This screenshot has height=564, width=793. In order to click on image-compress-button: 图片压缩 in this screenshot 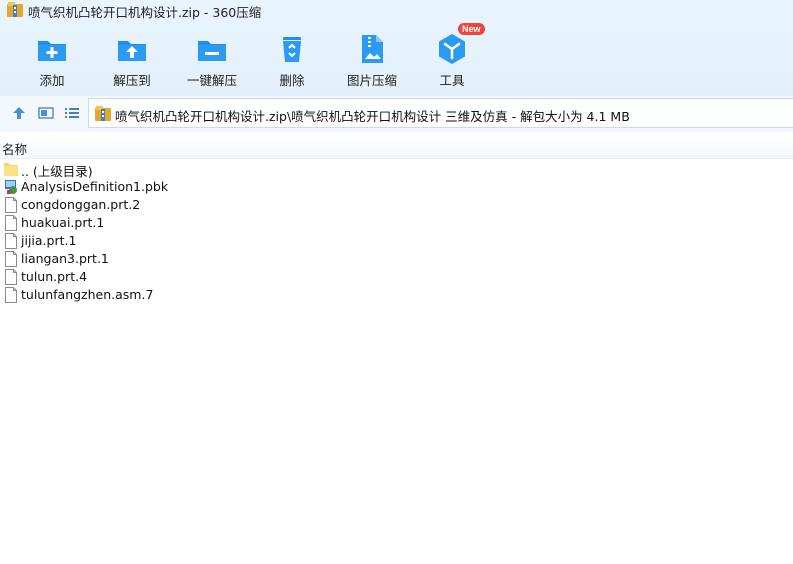, I will do `click(372, 59)`.